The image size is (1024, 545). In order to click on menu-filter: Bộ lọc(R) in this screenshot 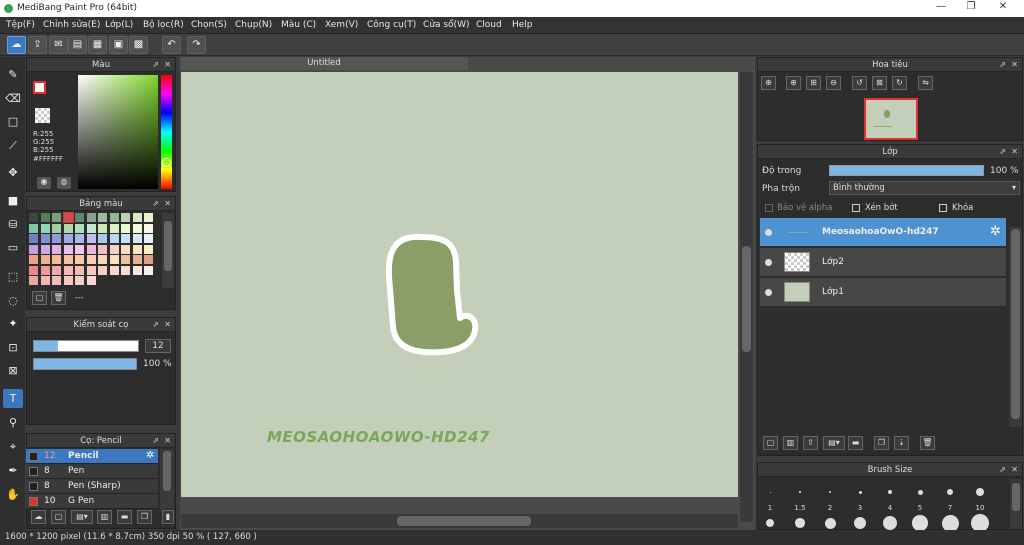, I will do `click(163, 25)`.